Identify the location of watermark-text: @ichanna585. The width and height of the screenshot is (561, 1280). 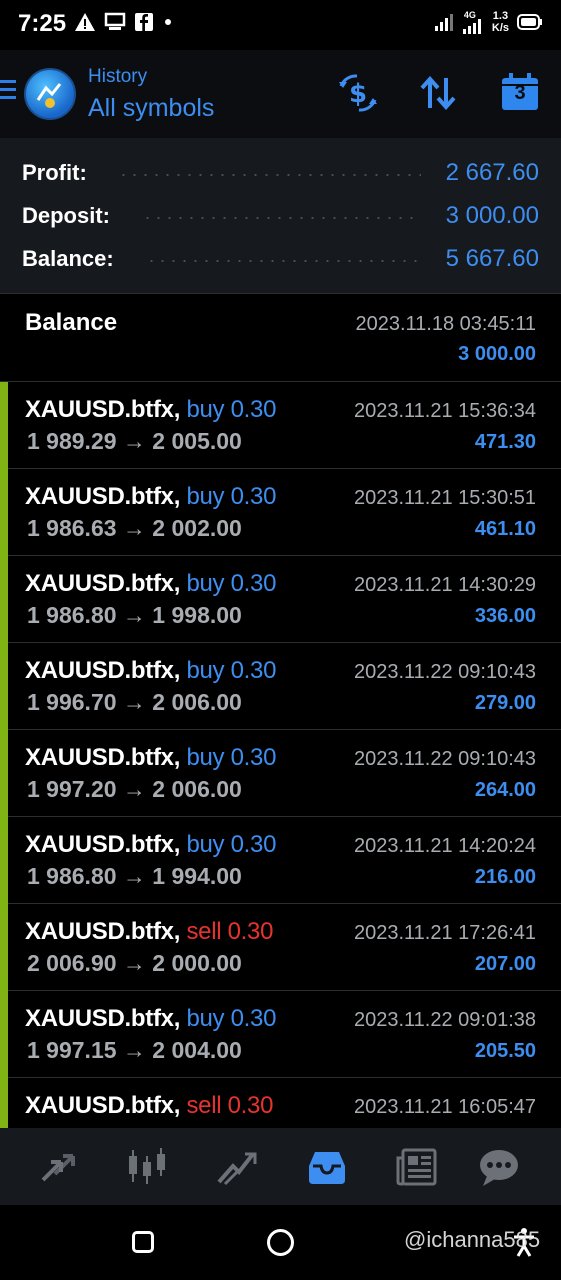
(472, 1239).